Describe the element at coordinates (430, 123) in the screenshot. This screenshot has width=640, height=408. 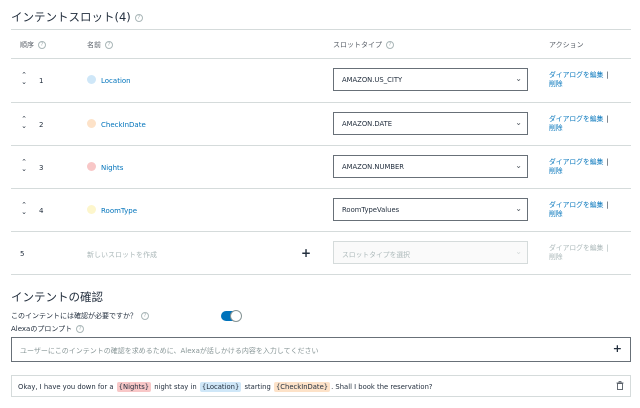
I see `slot-type-select: AMAZON.DATE ⌄` at that location.